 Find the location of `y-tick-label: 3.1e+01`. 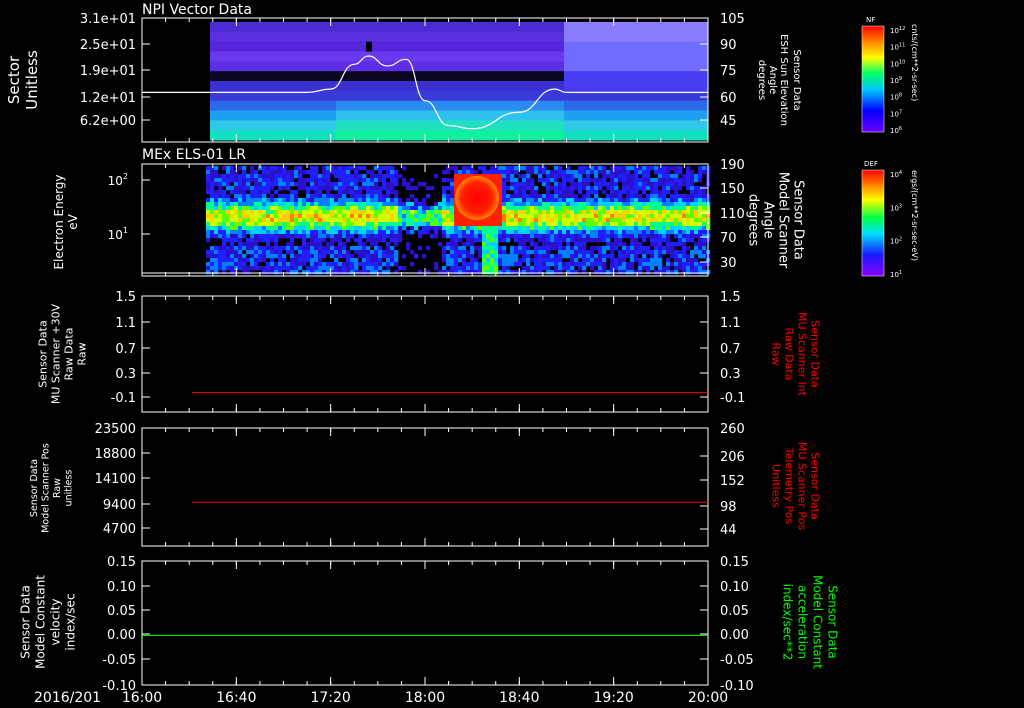

y-tick-label: 3.1e+01 is located at coordinates (108, 19).